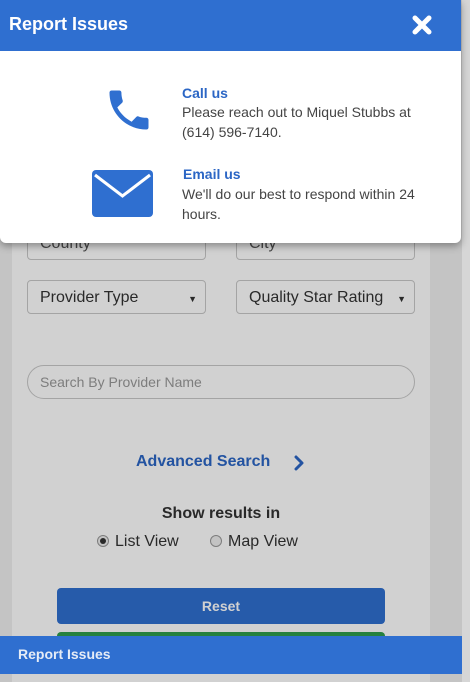 The image size is (470, 682). Describe the element at coordinates (129, 110) in the screenshot. I see `phone-icon` at that location.